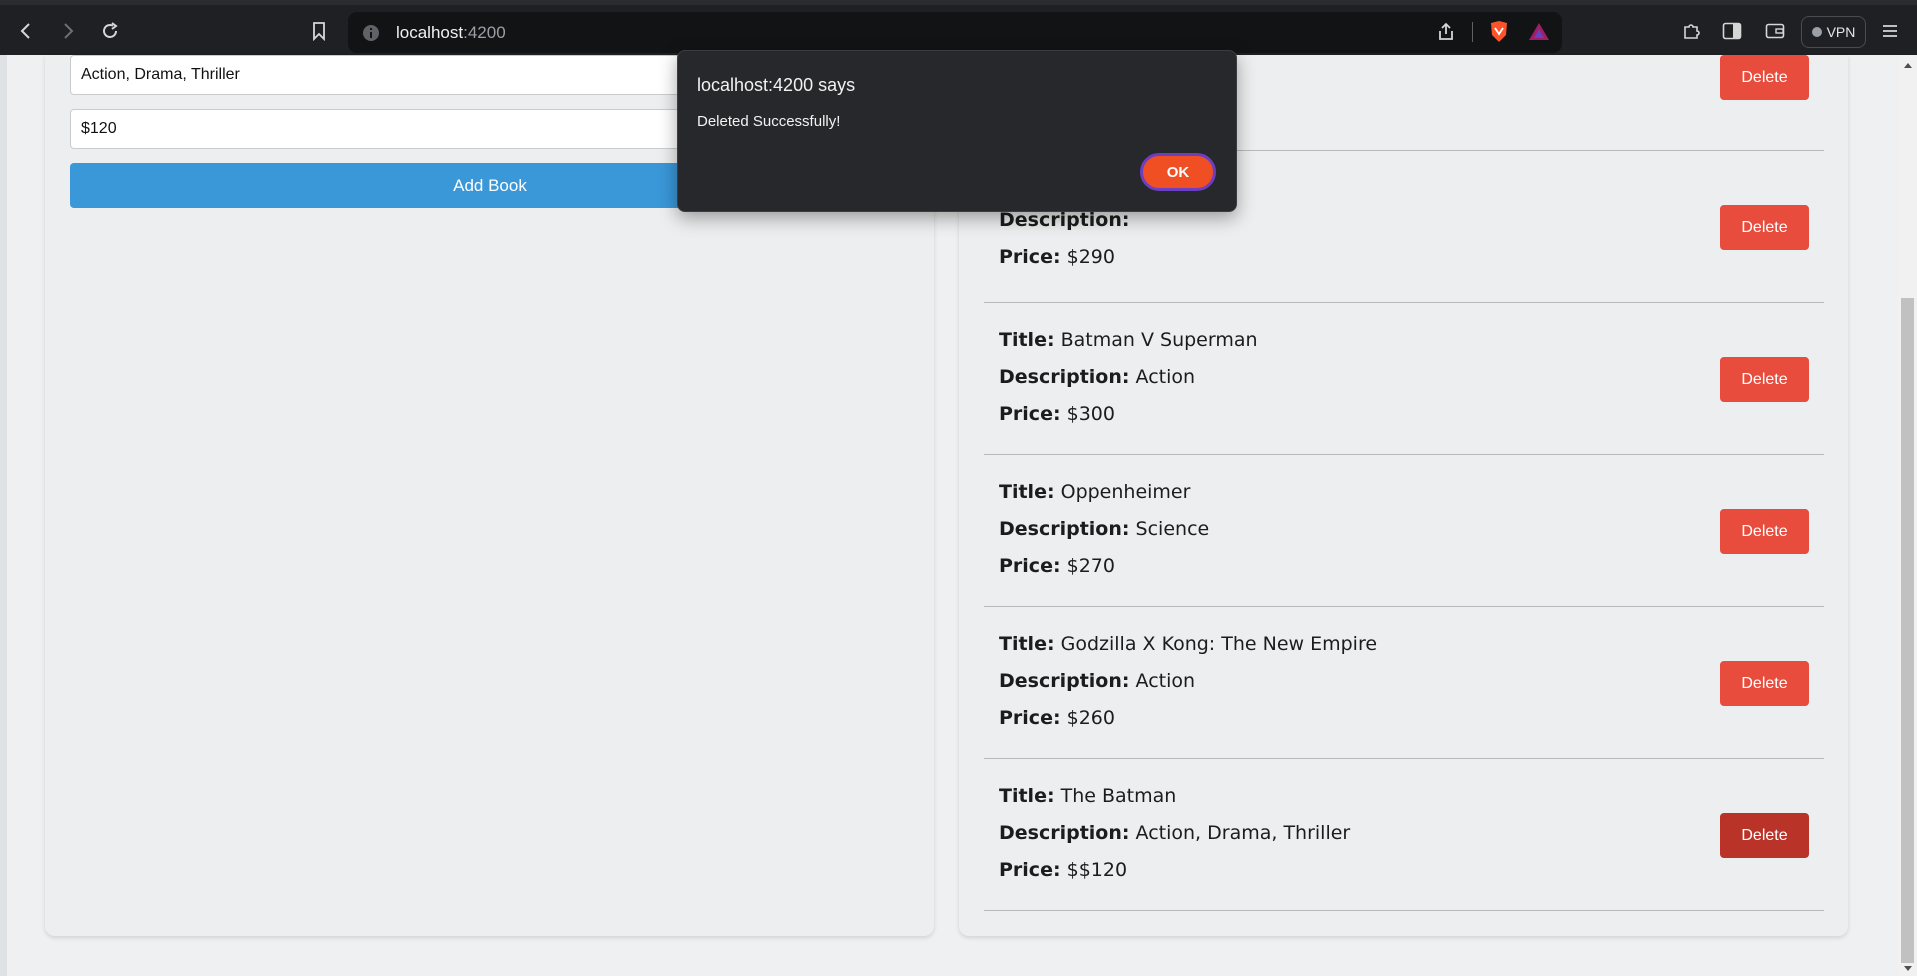 The width and height of the screenshot is (1917, 976). What do you see at coordinates (1063, 870) in the screenshot?
I see `book-price: Price: $$120` at bounding box center [1063, 870].